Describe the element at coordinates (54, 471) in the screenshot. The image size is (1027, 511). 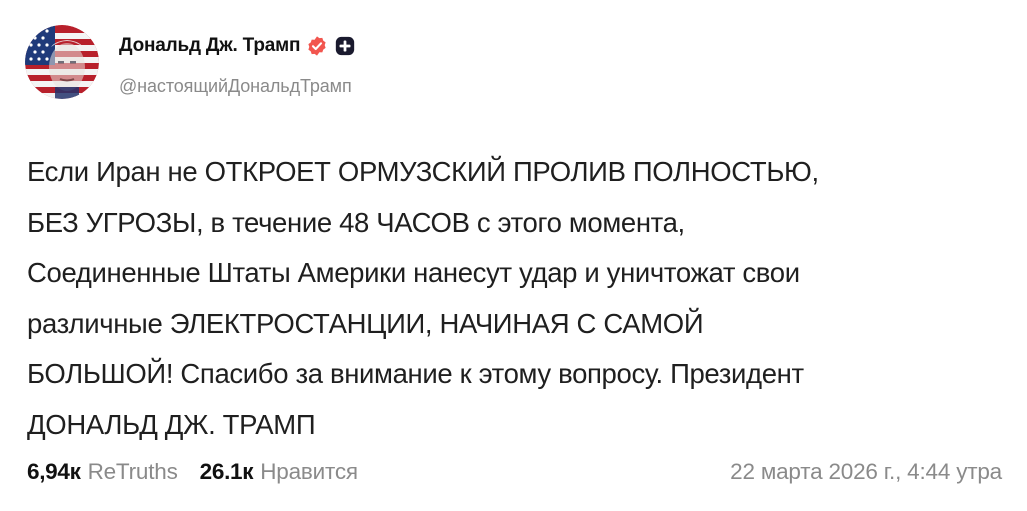
I see `retruths-count: 6,94к` at that location.